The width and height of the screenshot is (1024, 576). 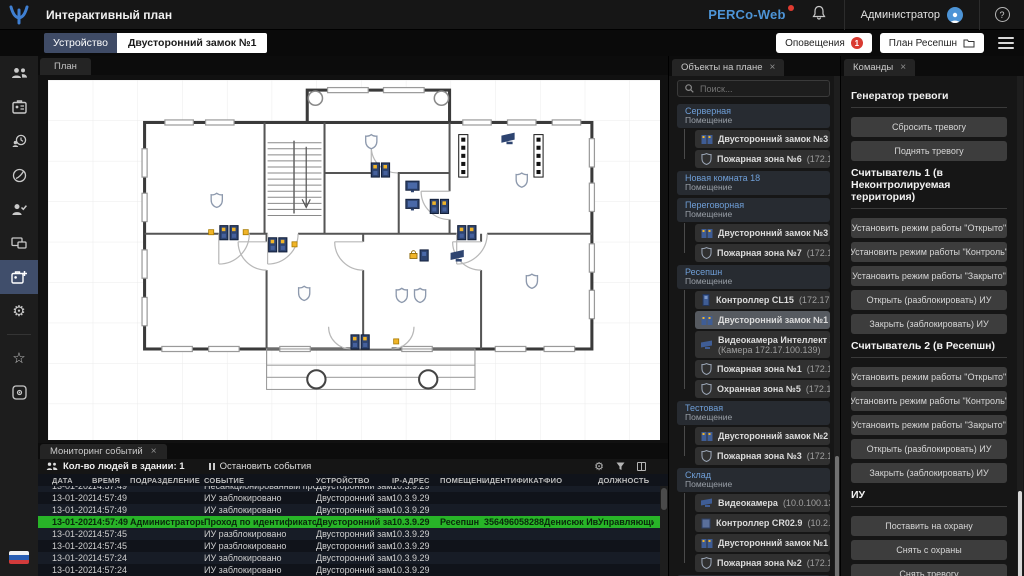 What do you see at coordinates (753, 277) in the screenshot?
I see `room-group-header: Ресепшн Помещение` at bounding box center [753, 277].